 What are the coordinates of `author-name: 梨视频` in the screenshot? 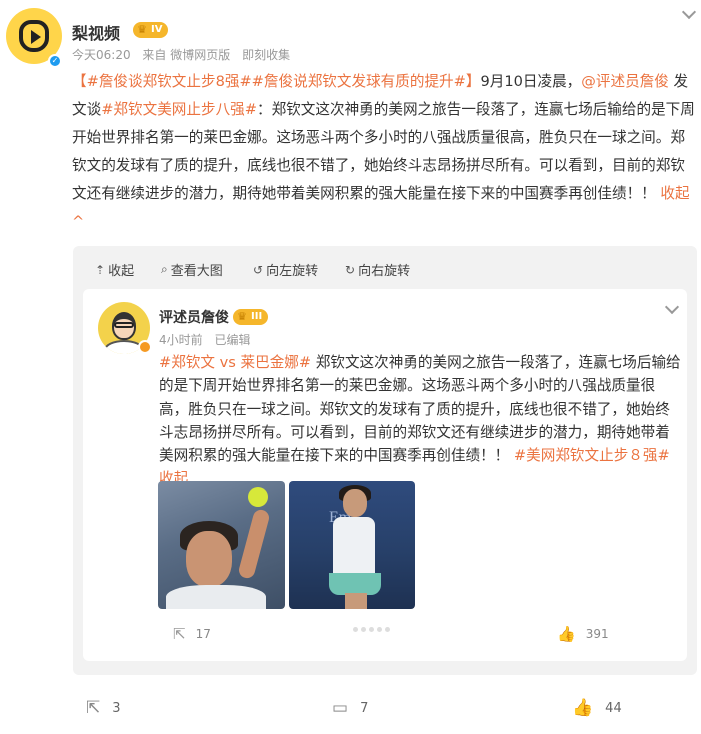 It's located at (96, 32).